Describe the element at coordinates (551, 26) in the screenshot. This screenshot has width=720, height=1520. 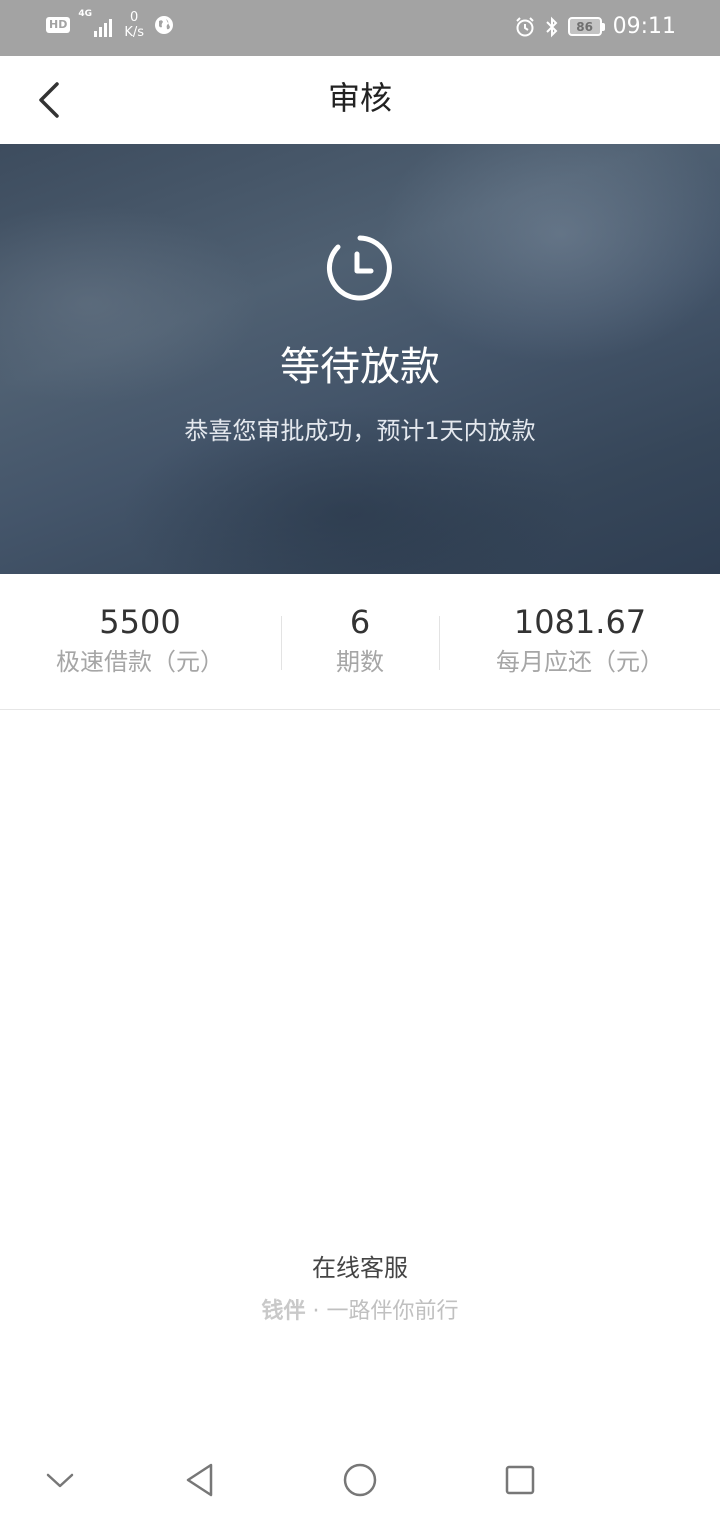
I see `bluetooth-icon` at that location.